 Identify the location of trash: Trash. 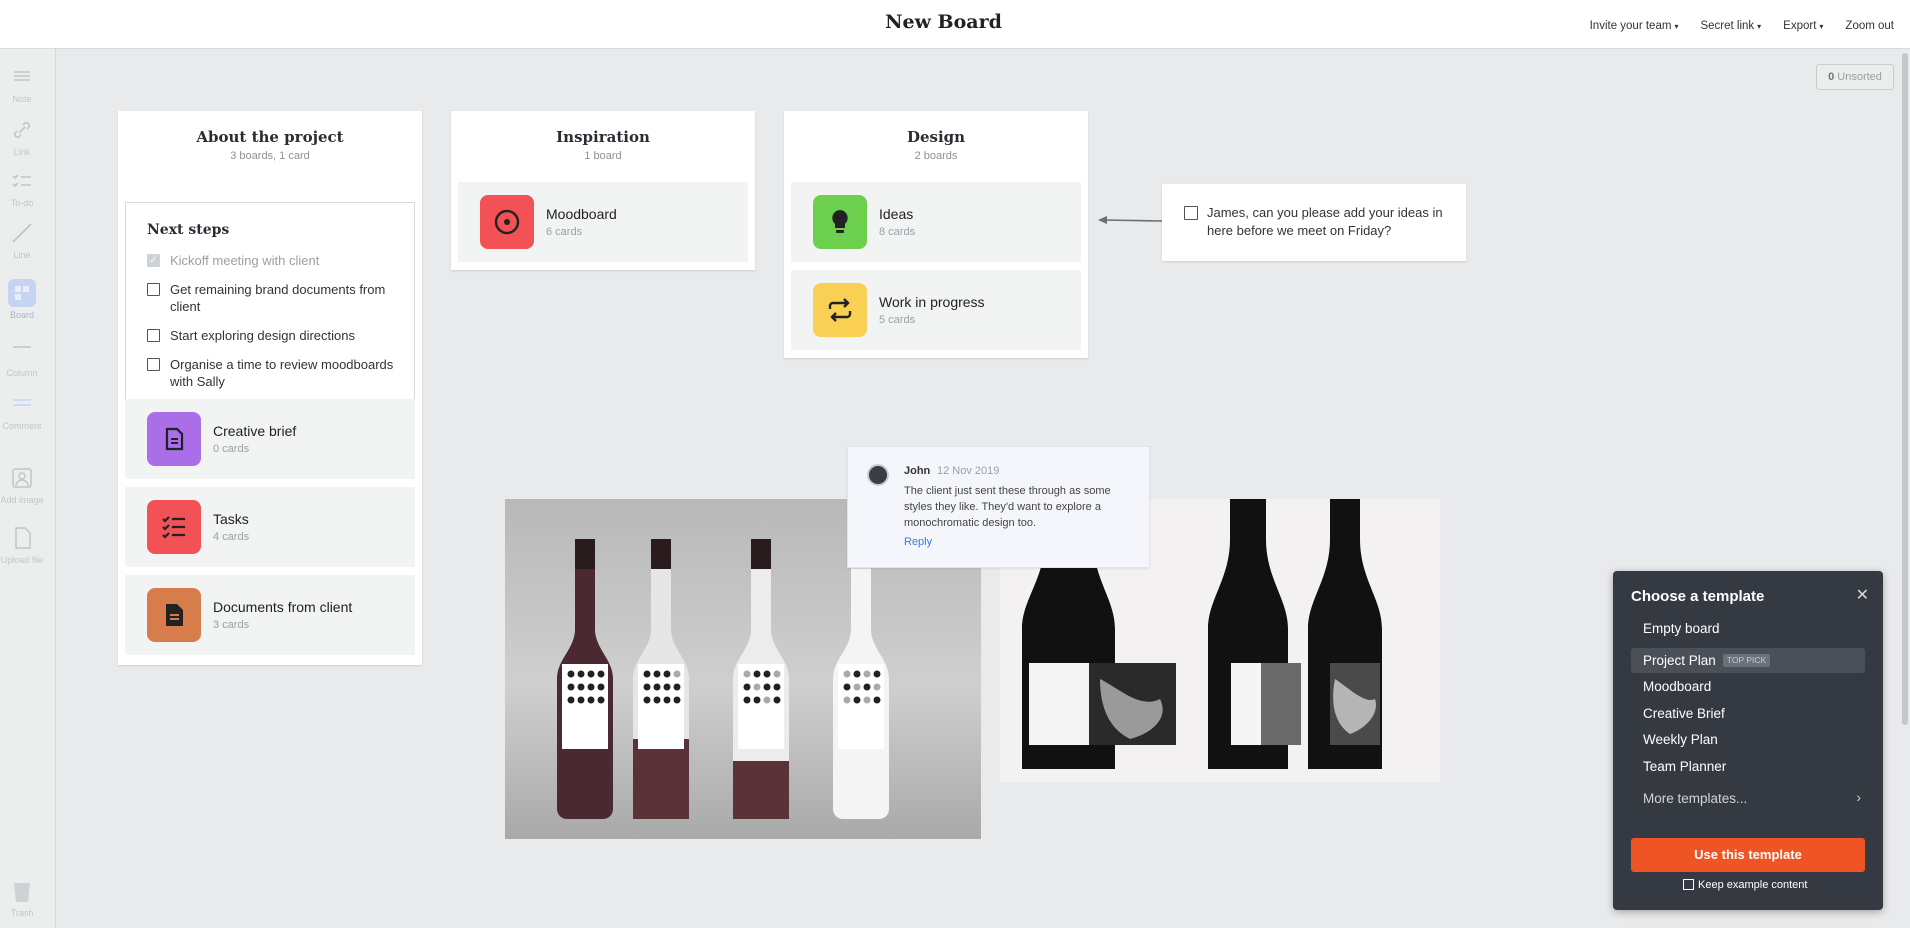
(22, 897).